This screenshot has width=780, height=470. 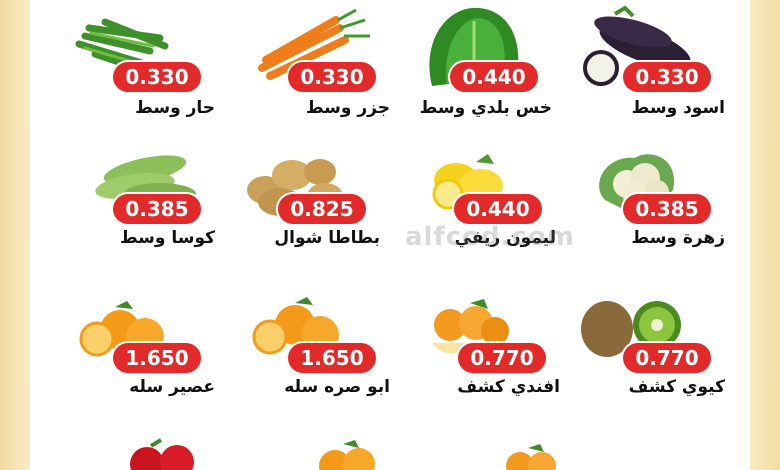 I want to click on product-card: 0.440 خس بلدي وسط, so click(x=487, y=76).